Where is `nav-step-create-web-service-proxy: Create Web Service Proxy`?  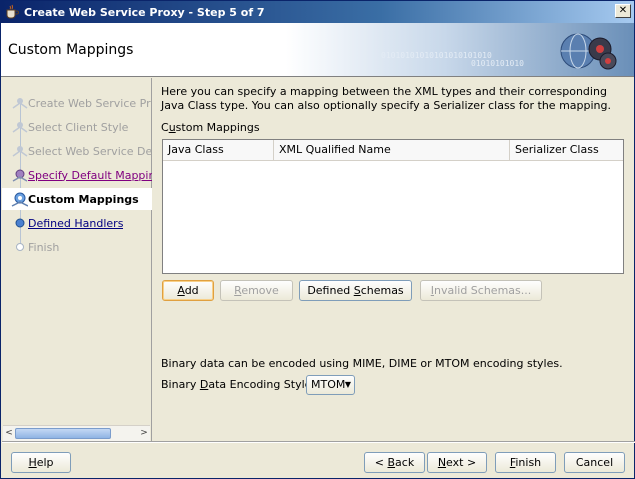
nav-step-create-web-service-proxy: Create Web Service Proxy is located at coordinates (77, 103).